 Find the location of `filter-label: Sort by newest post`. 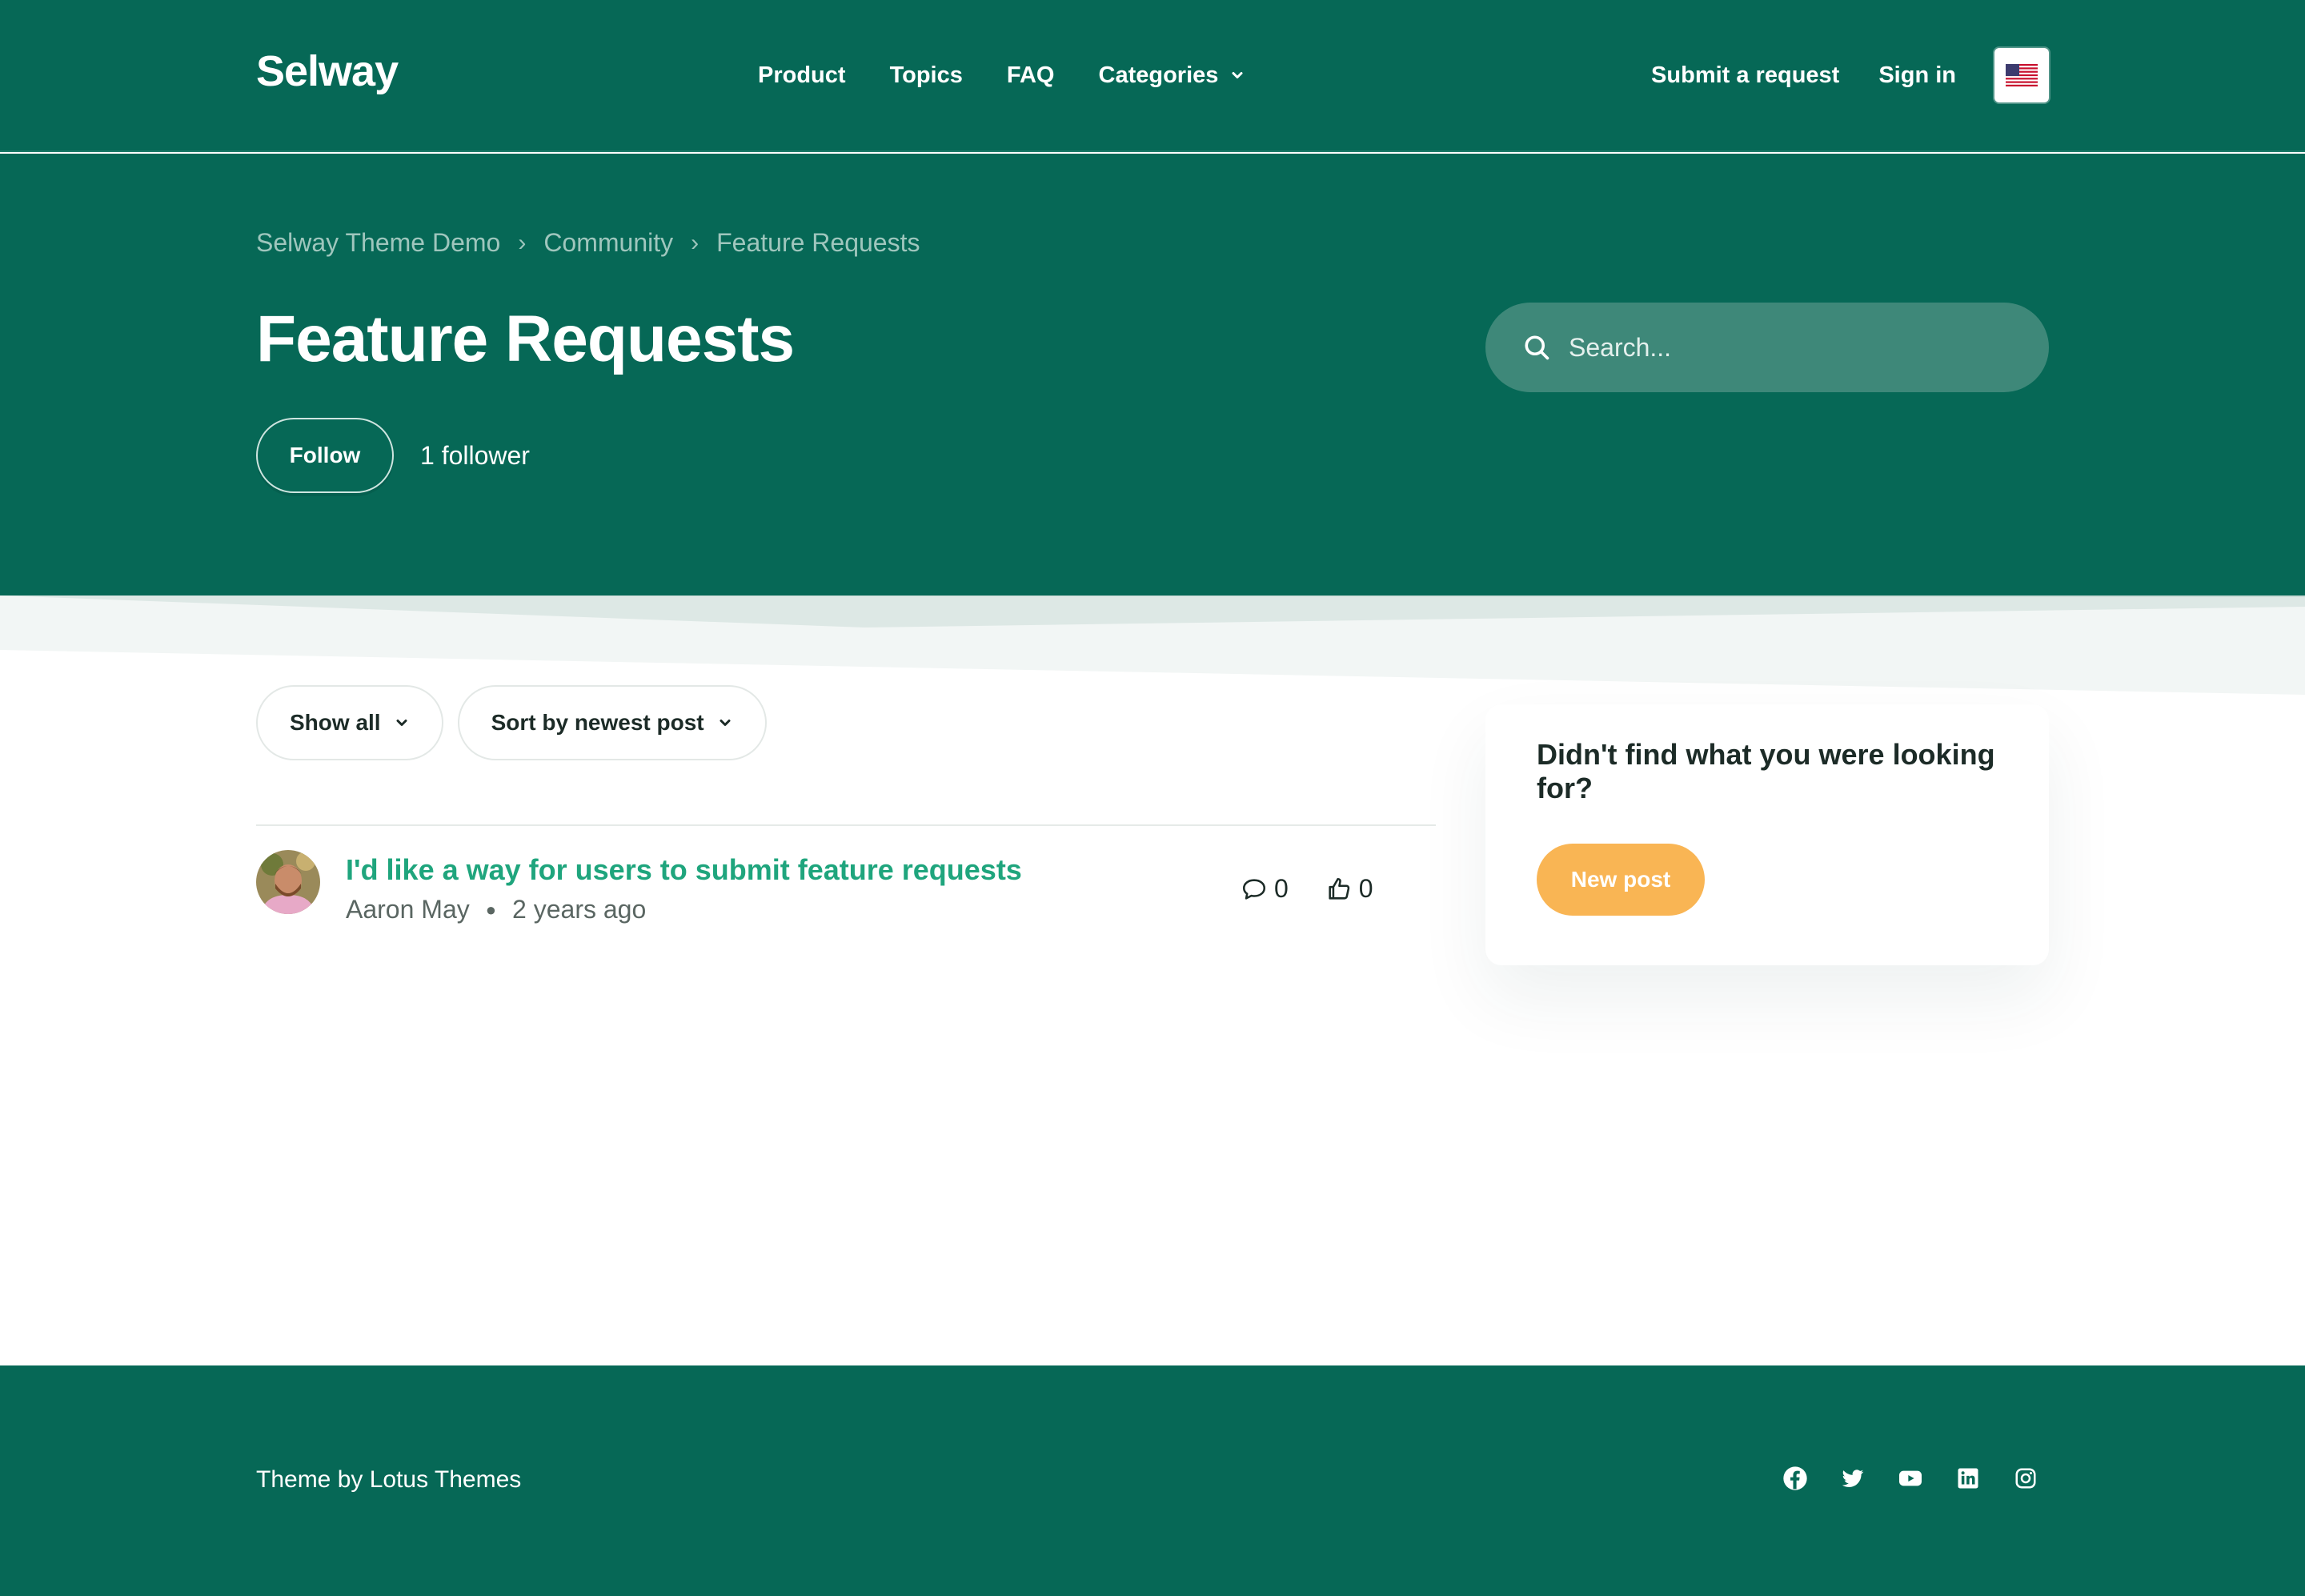

filter-label: Sort by newest post is located at coordinates (597, 722).